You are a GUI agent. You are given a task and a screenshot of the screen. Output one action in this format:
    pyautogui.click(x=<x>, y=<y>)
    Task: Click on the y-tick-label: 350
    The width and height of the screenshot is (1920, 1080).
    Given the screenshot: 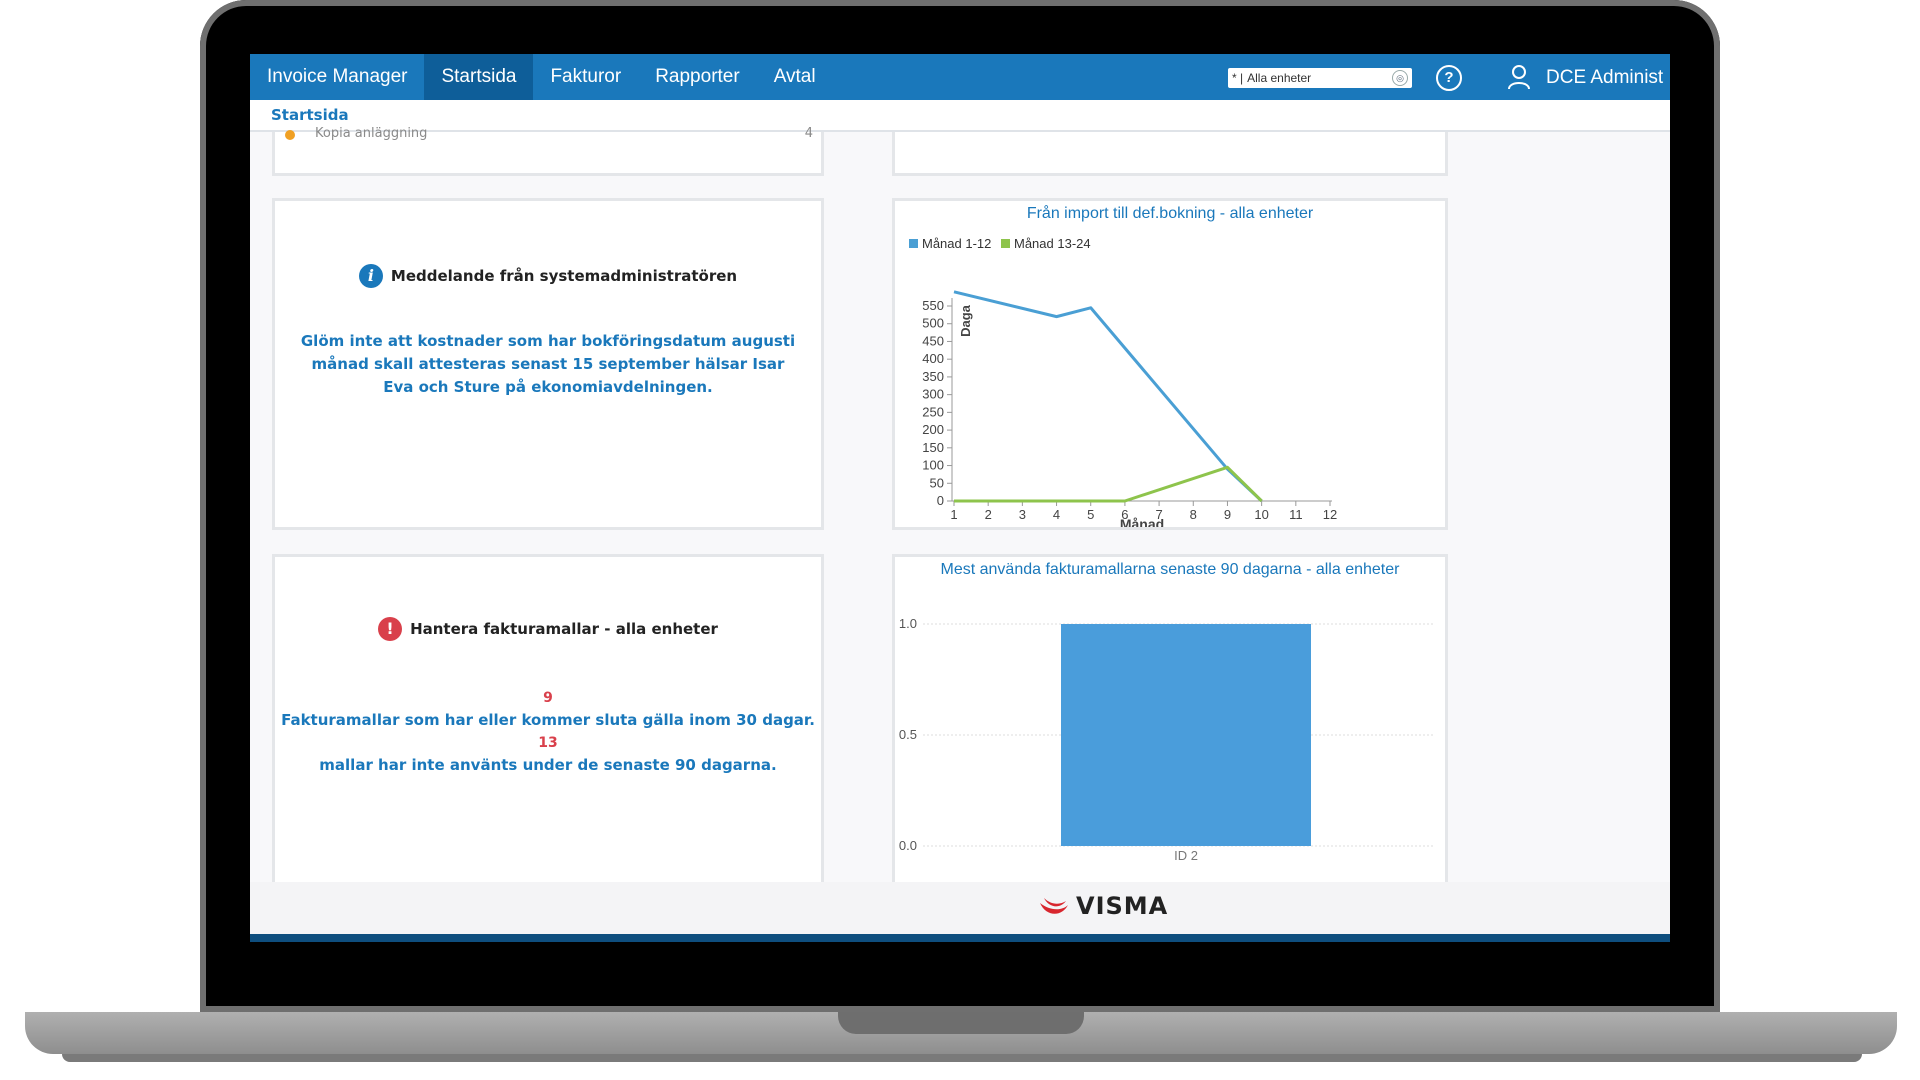 What is the action you would take?
    pyautogui.click(x=933, y=376)
    